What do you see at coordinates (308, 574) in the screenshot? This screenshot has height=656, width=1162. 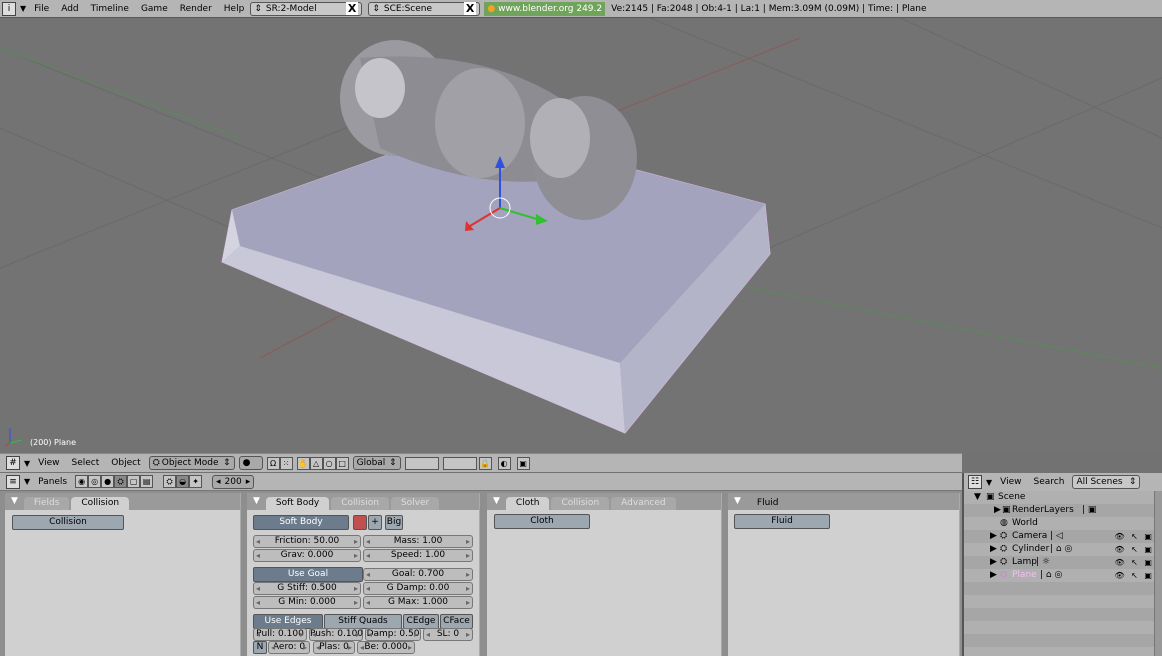 I see `use-goal-toggle: Use Goal` at bounding box center [308, 574].